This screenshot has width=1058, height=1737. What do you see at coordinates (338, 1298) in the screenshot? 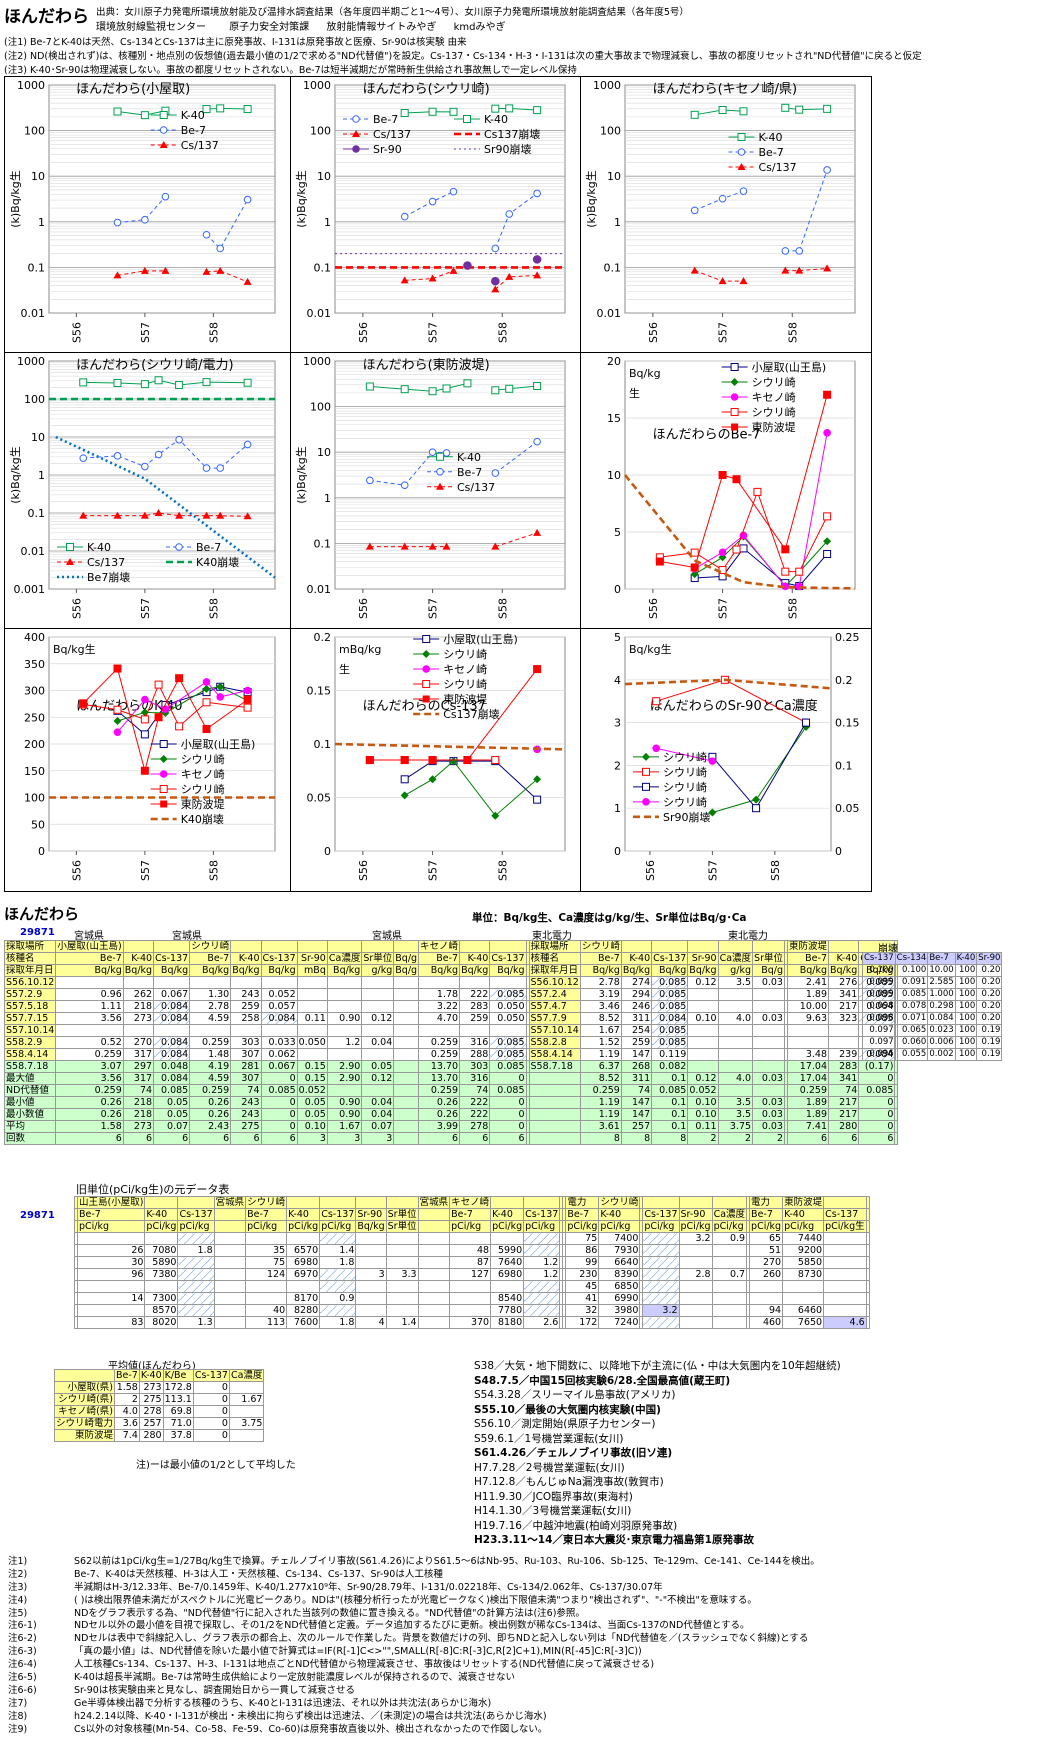
I see `table-cell: 0.9` at bounding box center [338, 1298].